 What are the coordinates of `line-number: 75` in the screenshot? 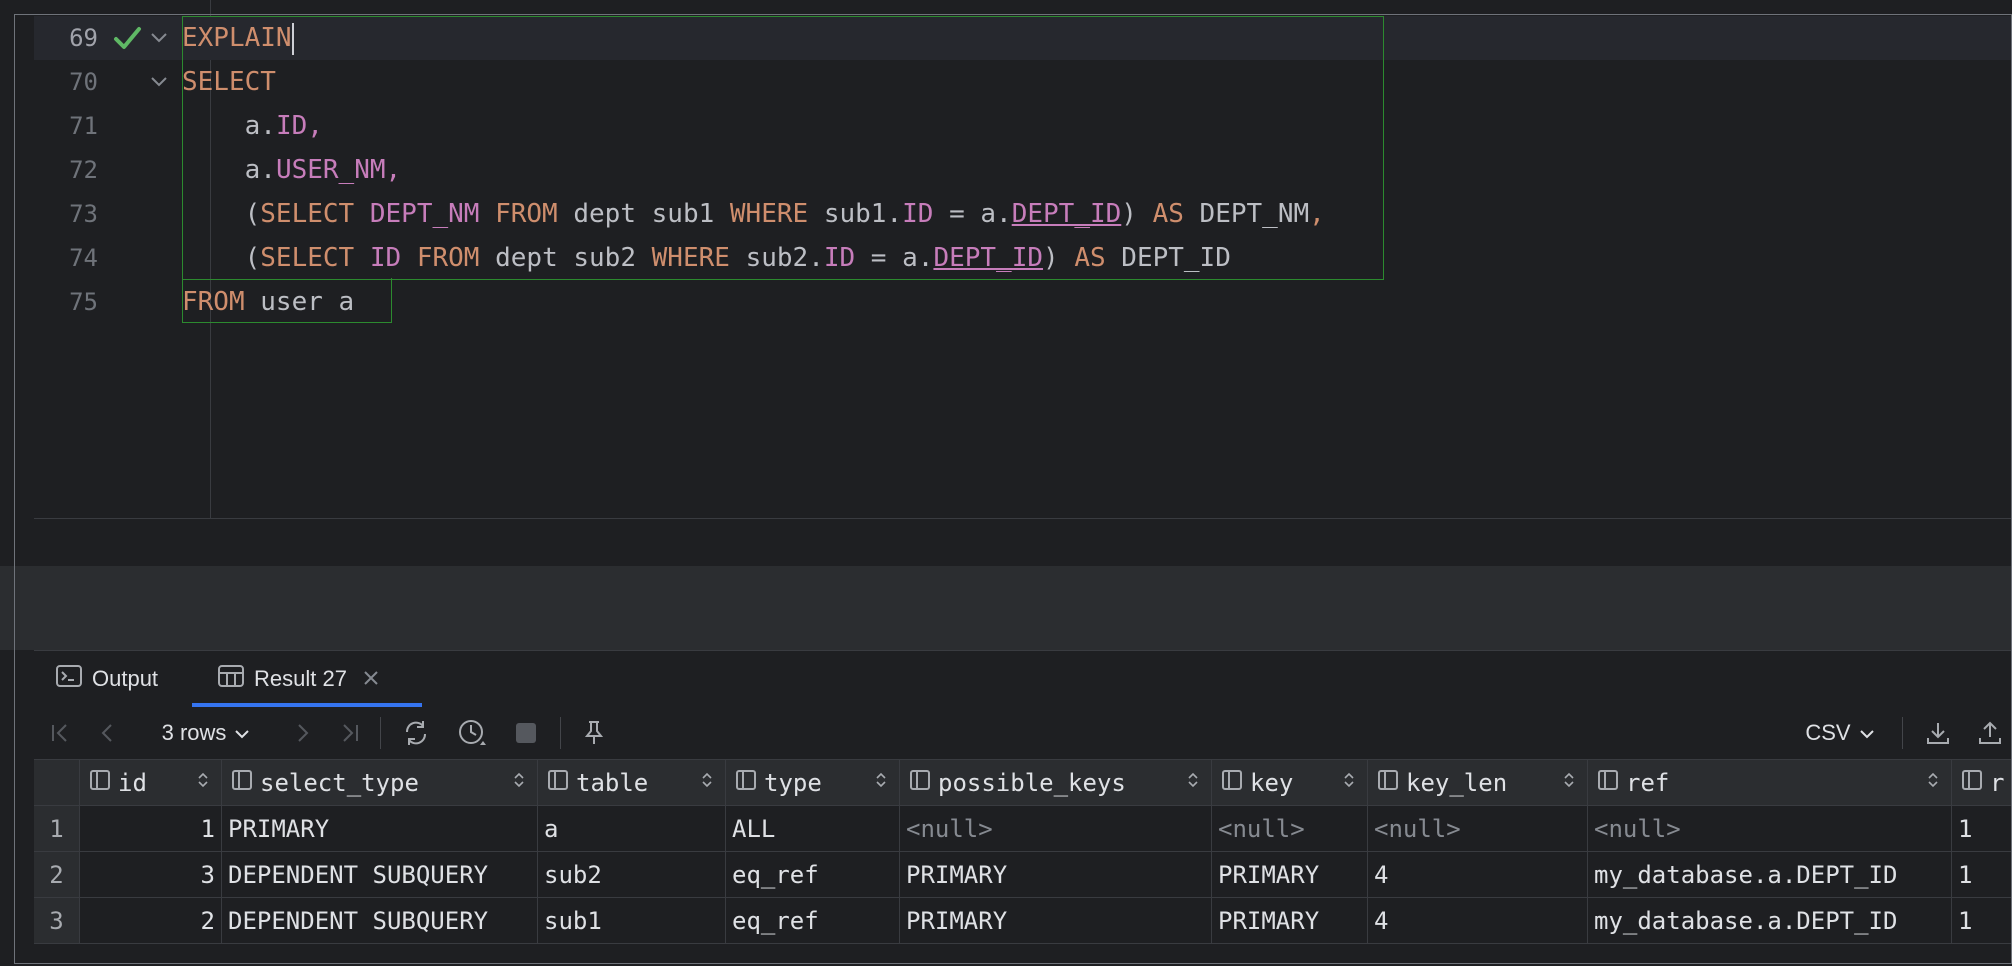 It's located at (83, 302).